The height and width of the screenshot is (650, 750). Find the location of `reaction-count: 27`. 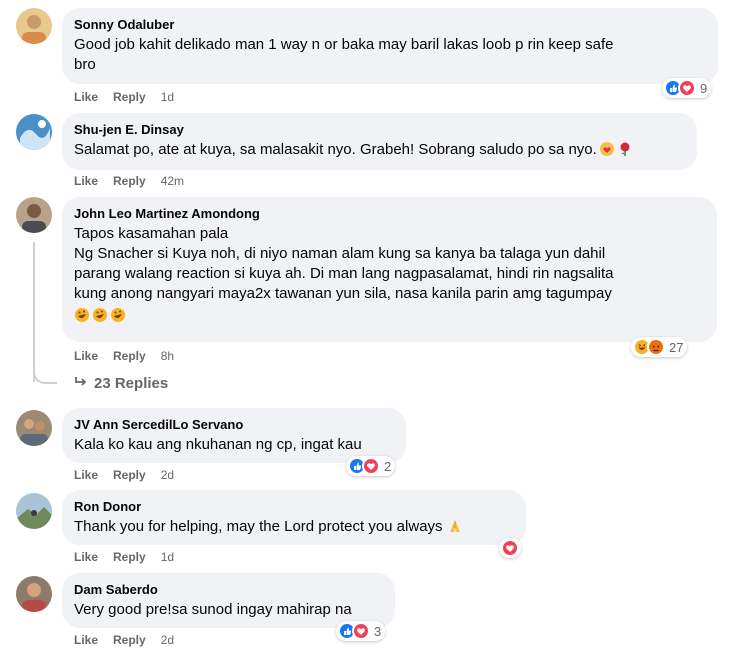

reaction-count: 27 is located at coordinates (676, 347).